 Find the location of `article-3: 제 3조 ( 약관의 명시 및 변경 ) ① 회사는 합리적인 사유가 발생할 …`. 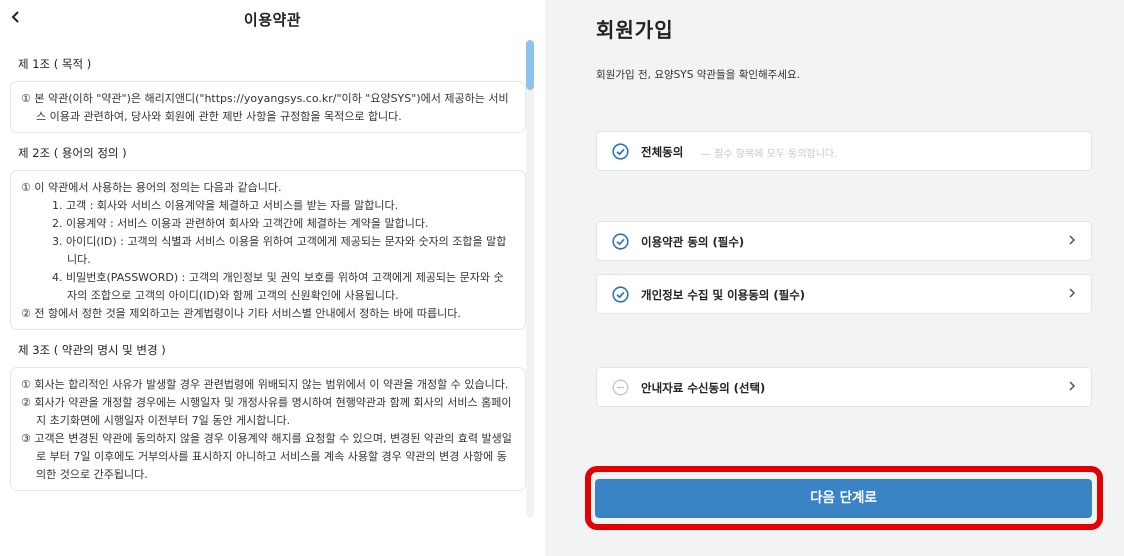

article-3: 제 3조 ( 약관의 명시 및 변경 ) ① 회사는 합리적인 사유가 발생할 … is located at coordinates (268, 416).